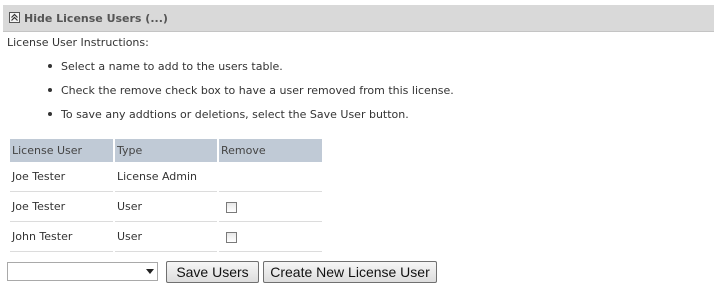 The image size is (719, 293). Describe the element at coordinates (61, 237) in the screenshot. I see `license-user-cell: John Tester` at that location.